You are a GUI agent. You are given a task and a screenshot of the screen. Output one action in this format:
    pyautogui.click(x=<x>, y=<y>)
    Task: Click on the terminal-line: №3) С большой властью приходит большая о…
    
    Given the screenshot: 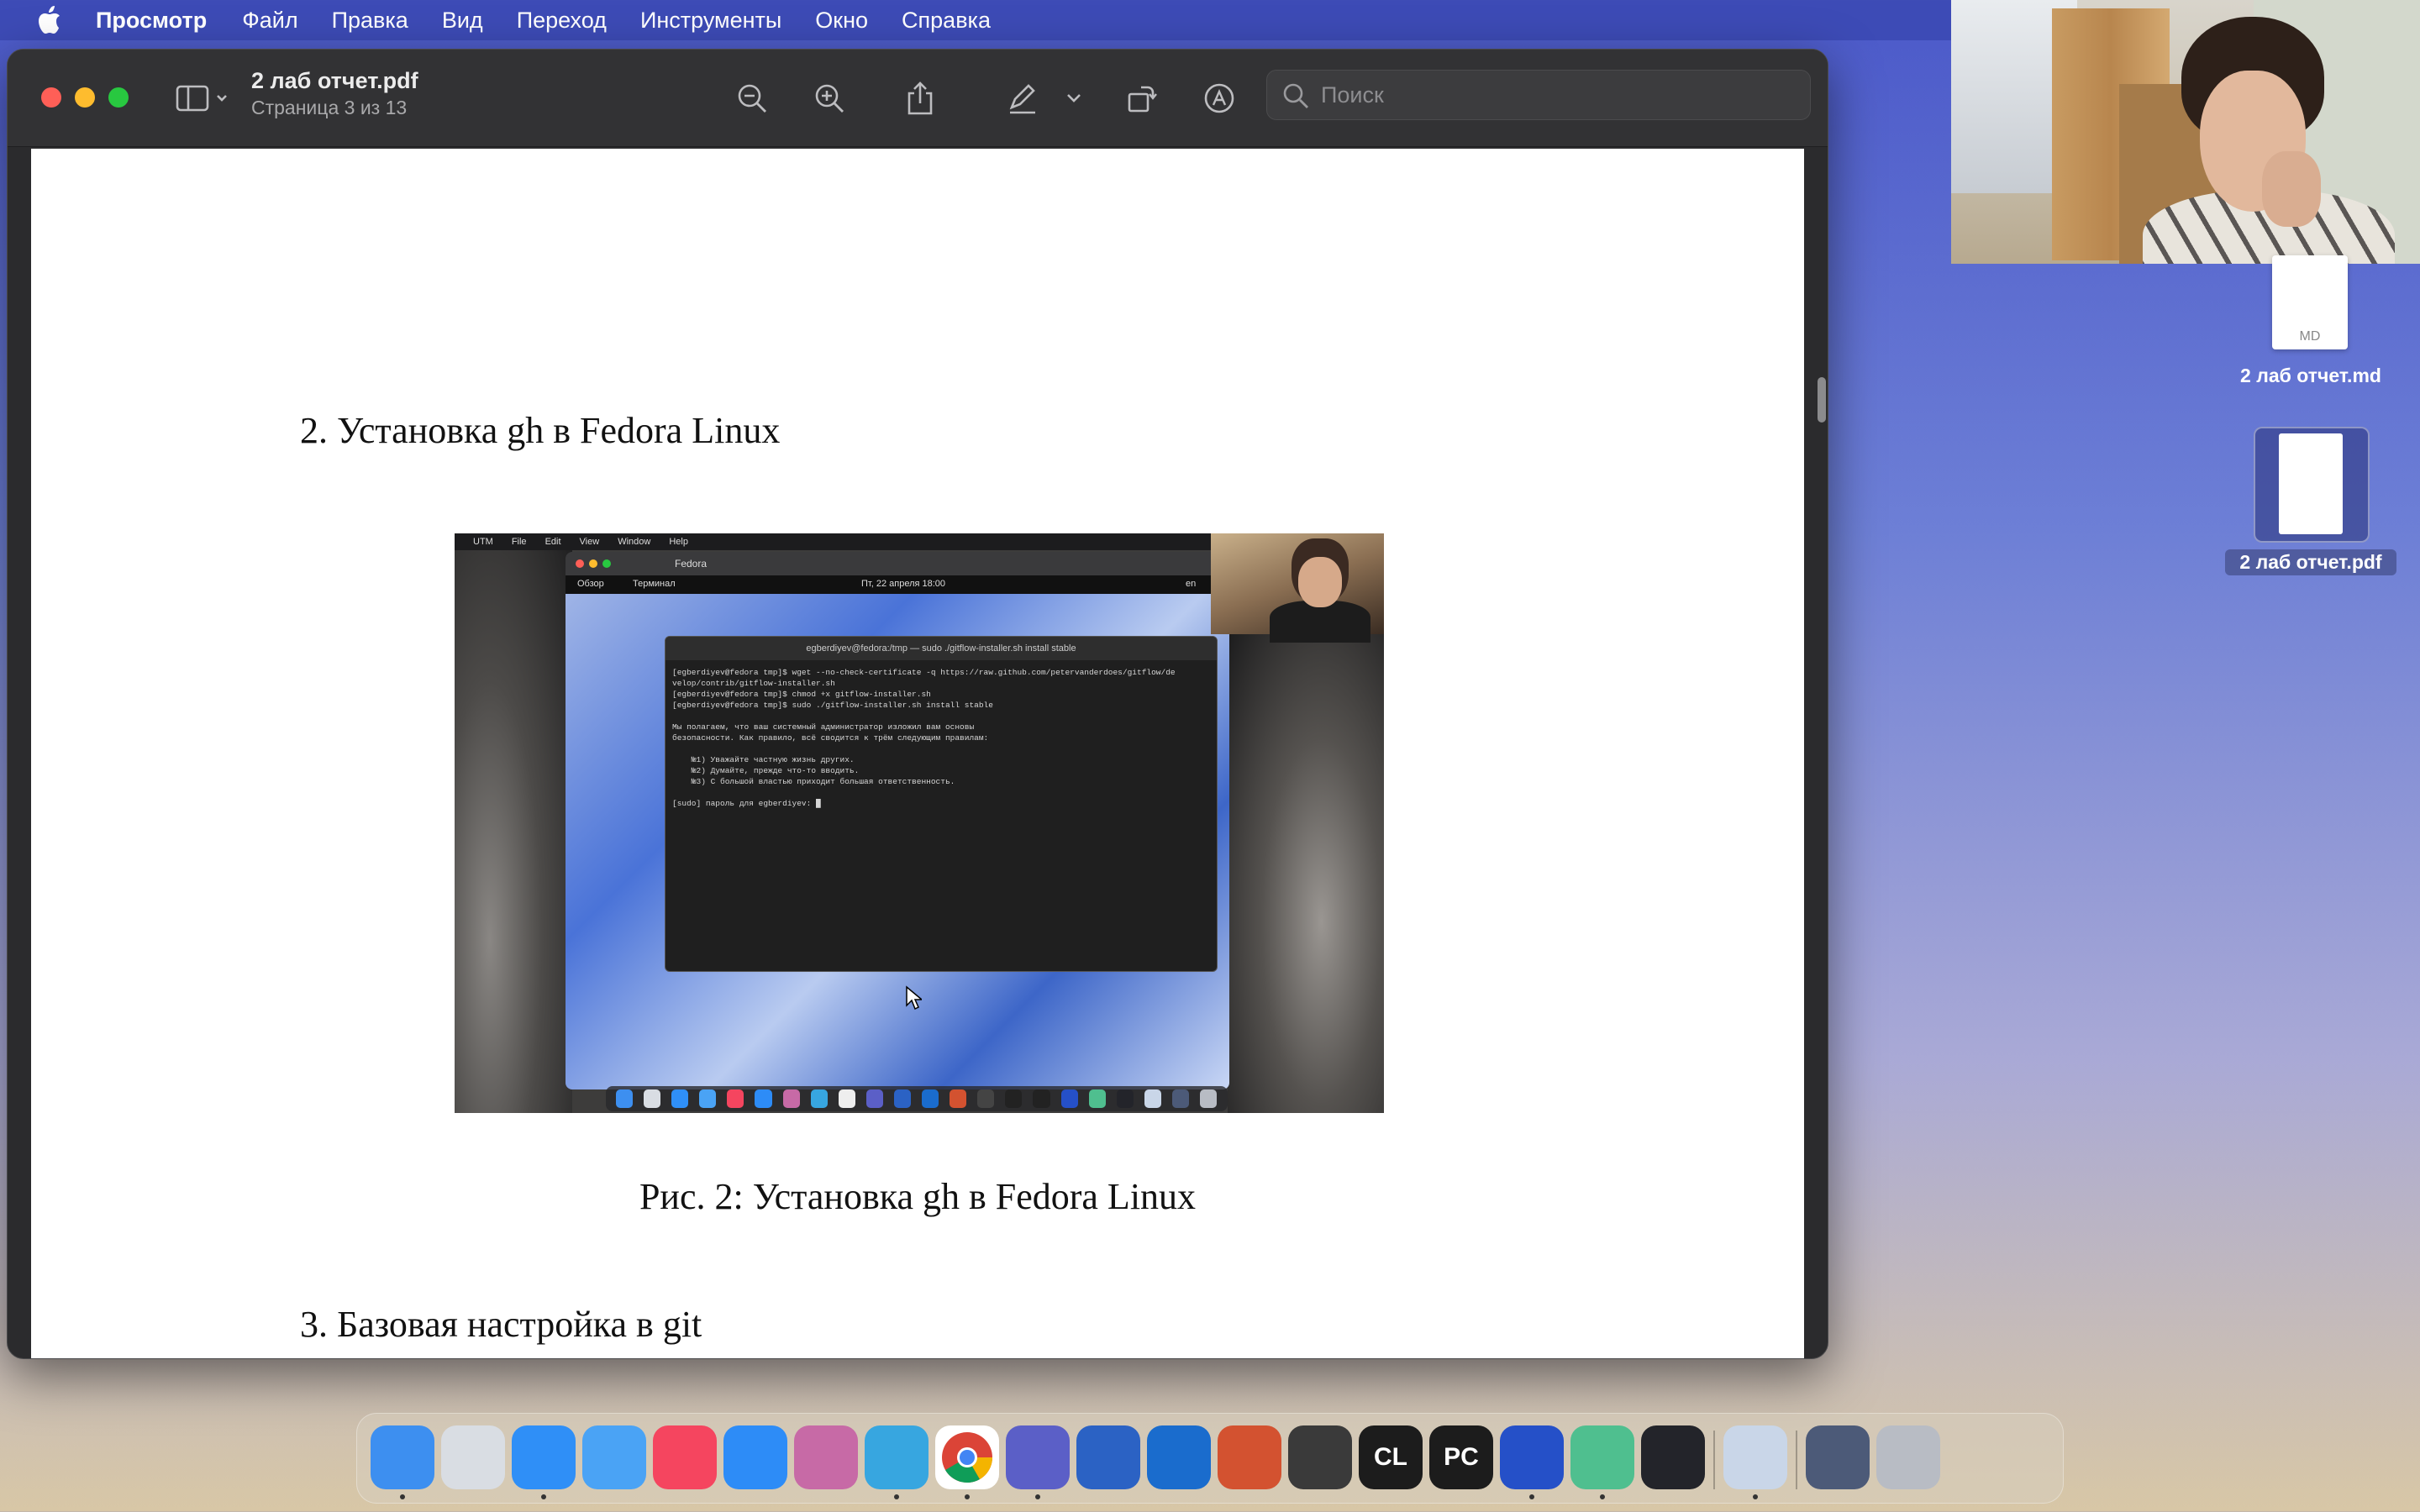 What is the action you would take?
    pyautogui.click(x=813, y=781)
    